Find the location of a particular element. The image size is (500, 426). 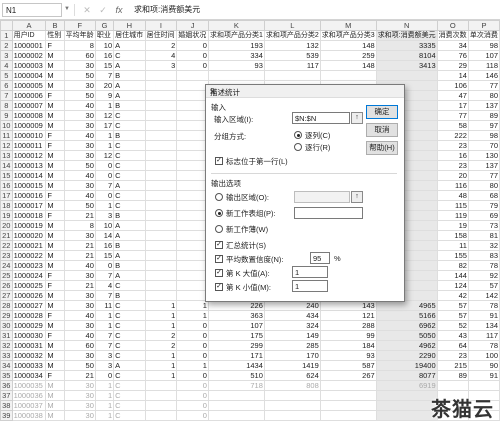

field-header-cell: 求和项产品分类3 is located at coordinates (348, 35).